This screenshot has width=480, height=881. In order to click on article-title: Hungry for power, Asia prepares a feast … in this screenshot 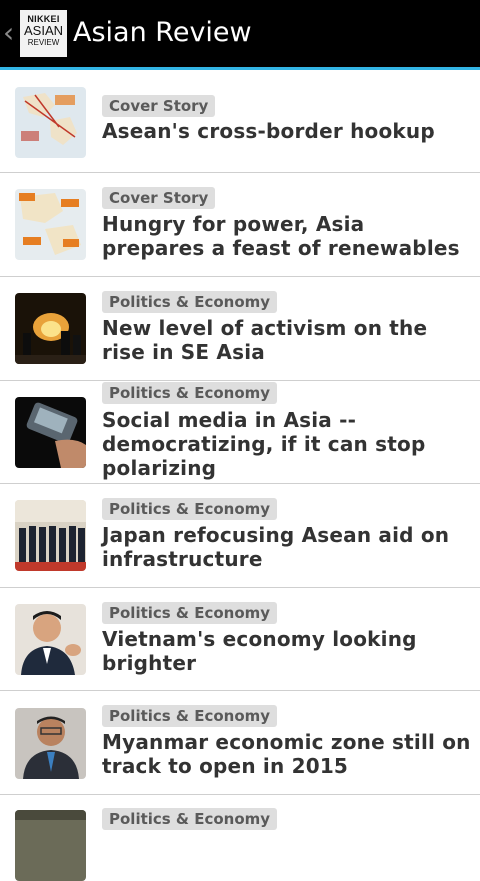, I will do `click(281, 236)`.